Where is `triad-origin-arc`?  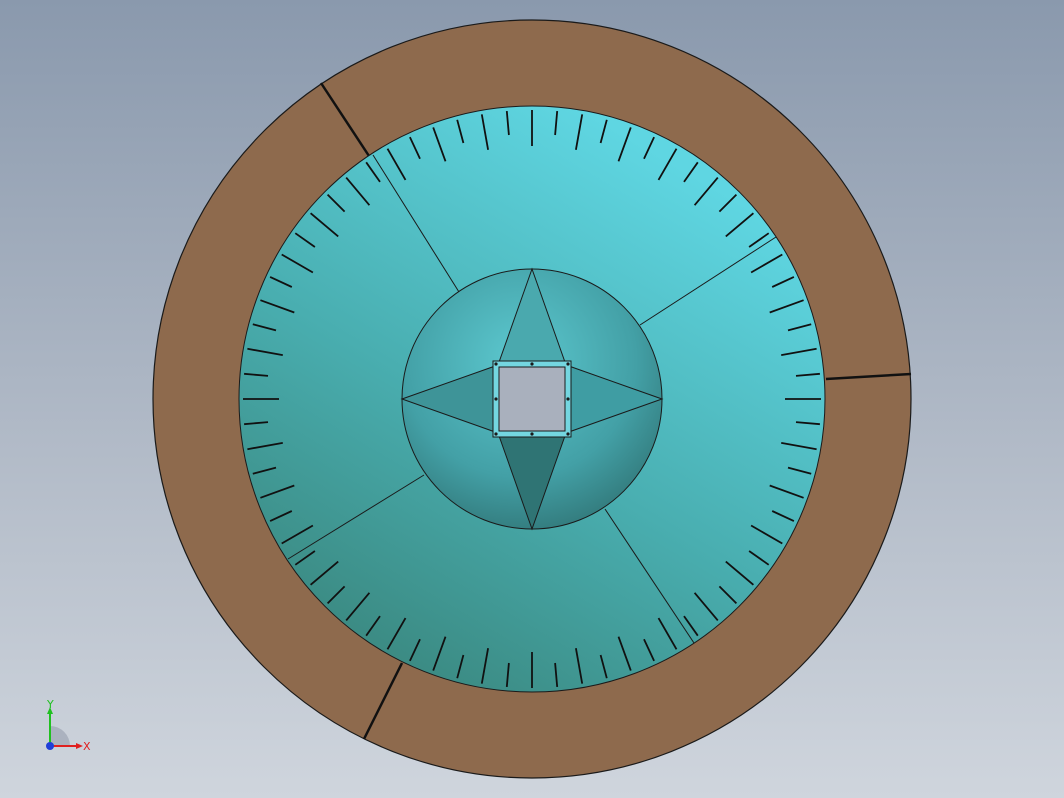
triad-origin-arc is located at coordinates (60, 736).